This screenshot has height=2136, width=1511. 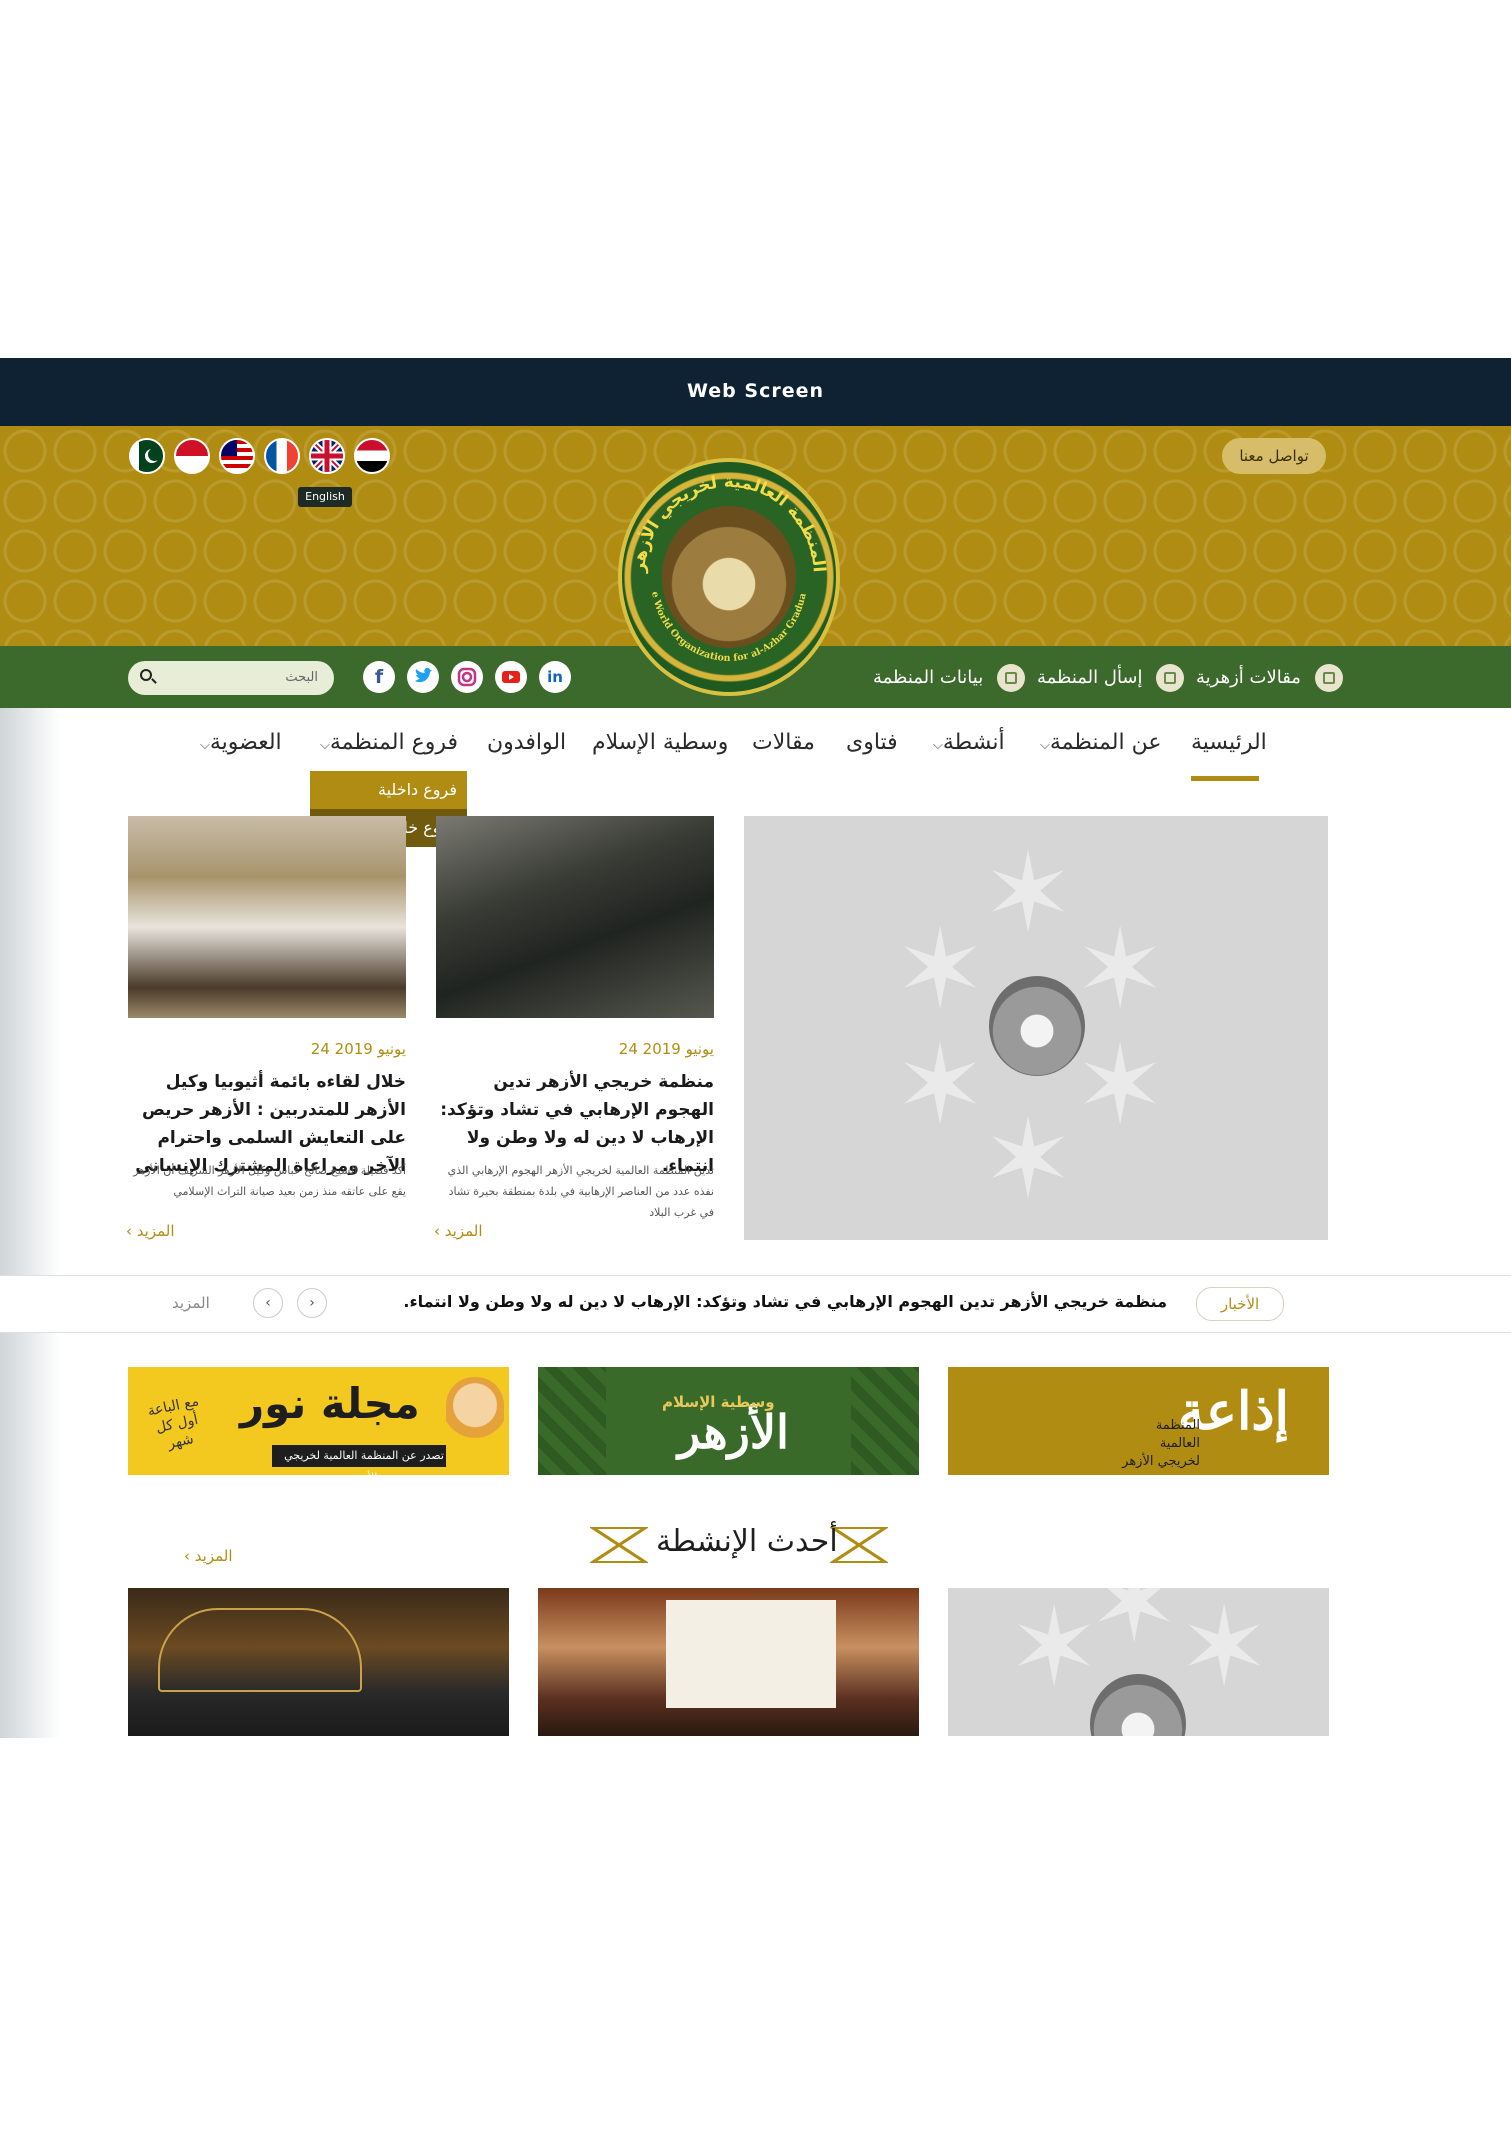 I want to click on chevron-right-icon: ›, so click(x=312, y=1303).